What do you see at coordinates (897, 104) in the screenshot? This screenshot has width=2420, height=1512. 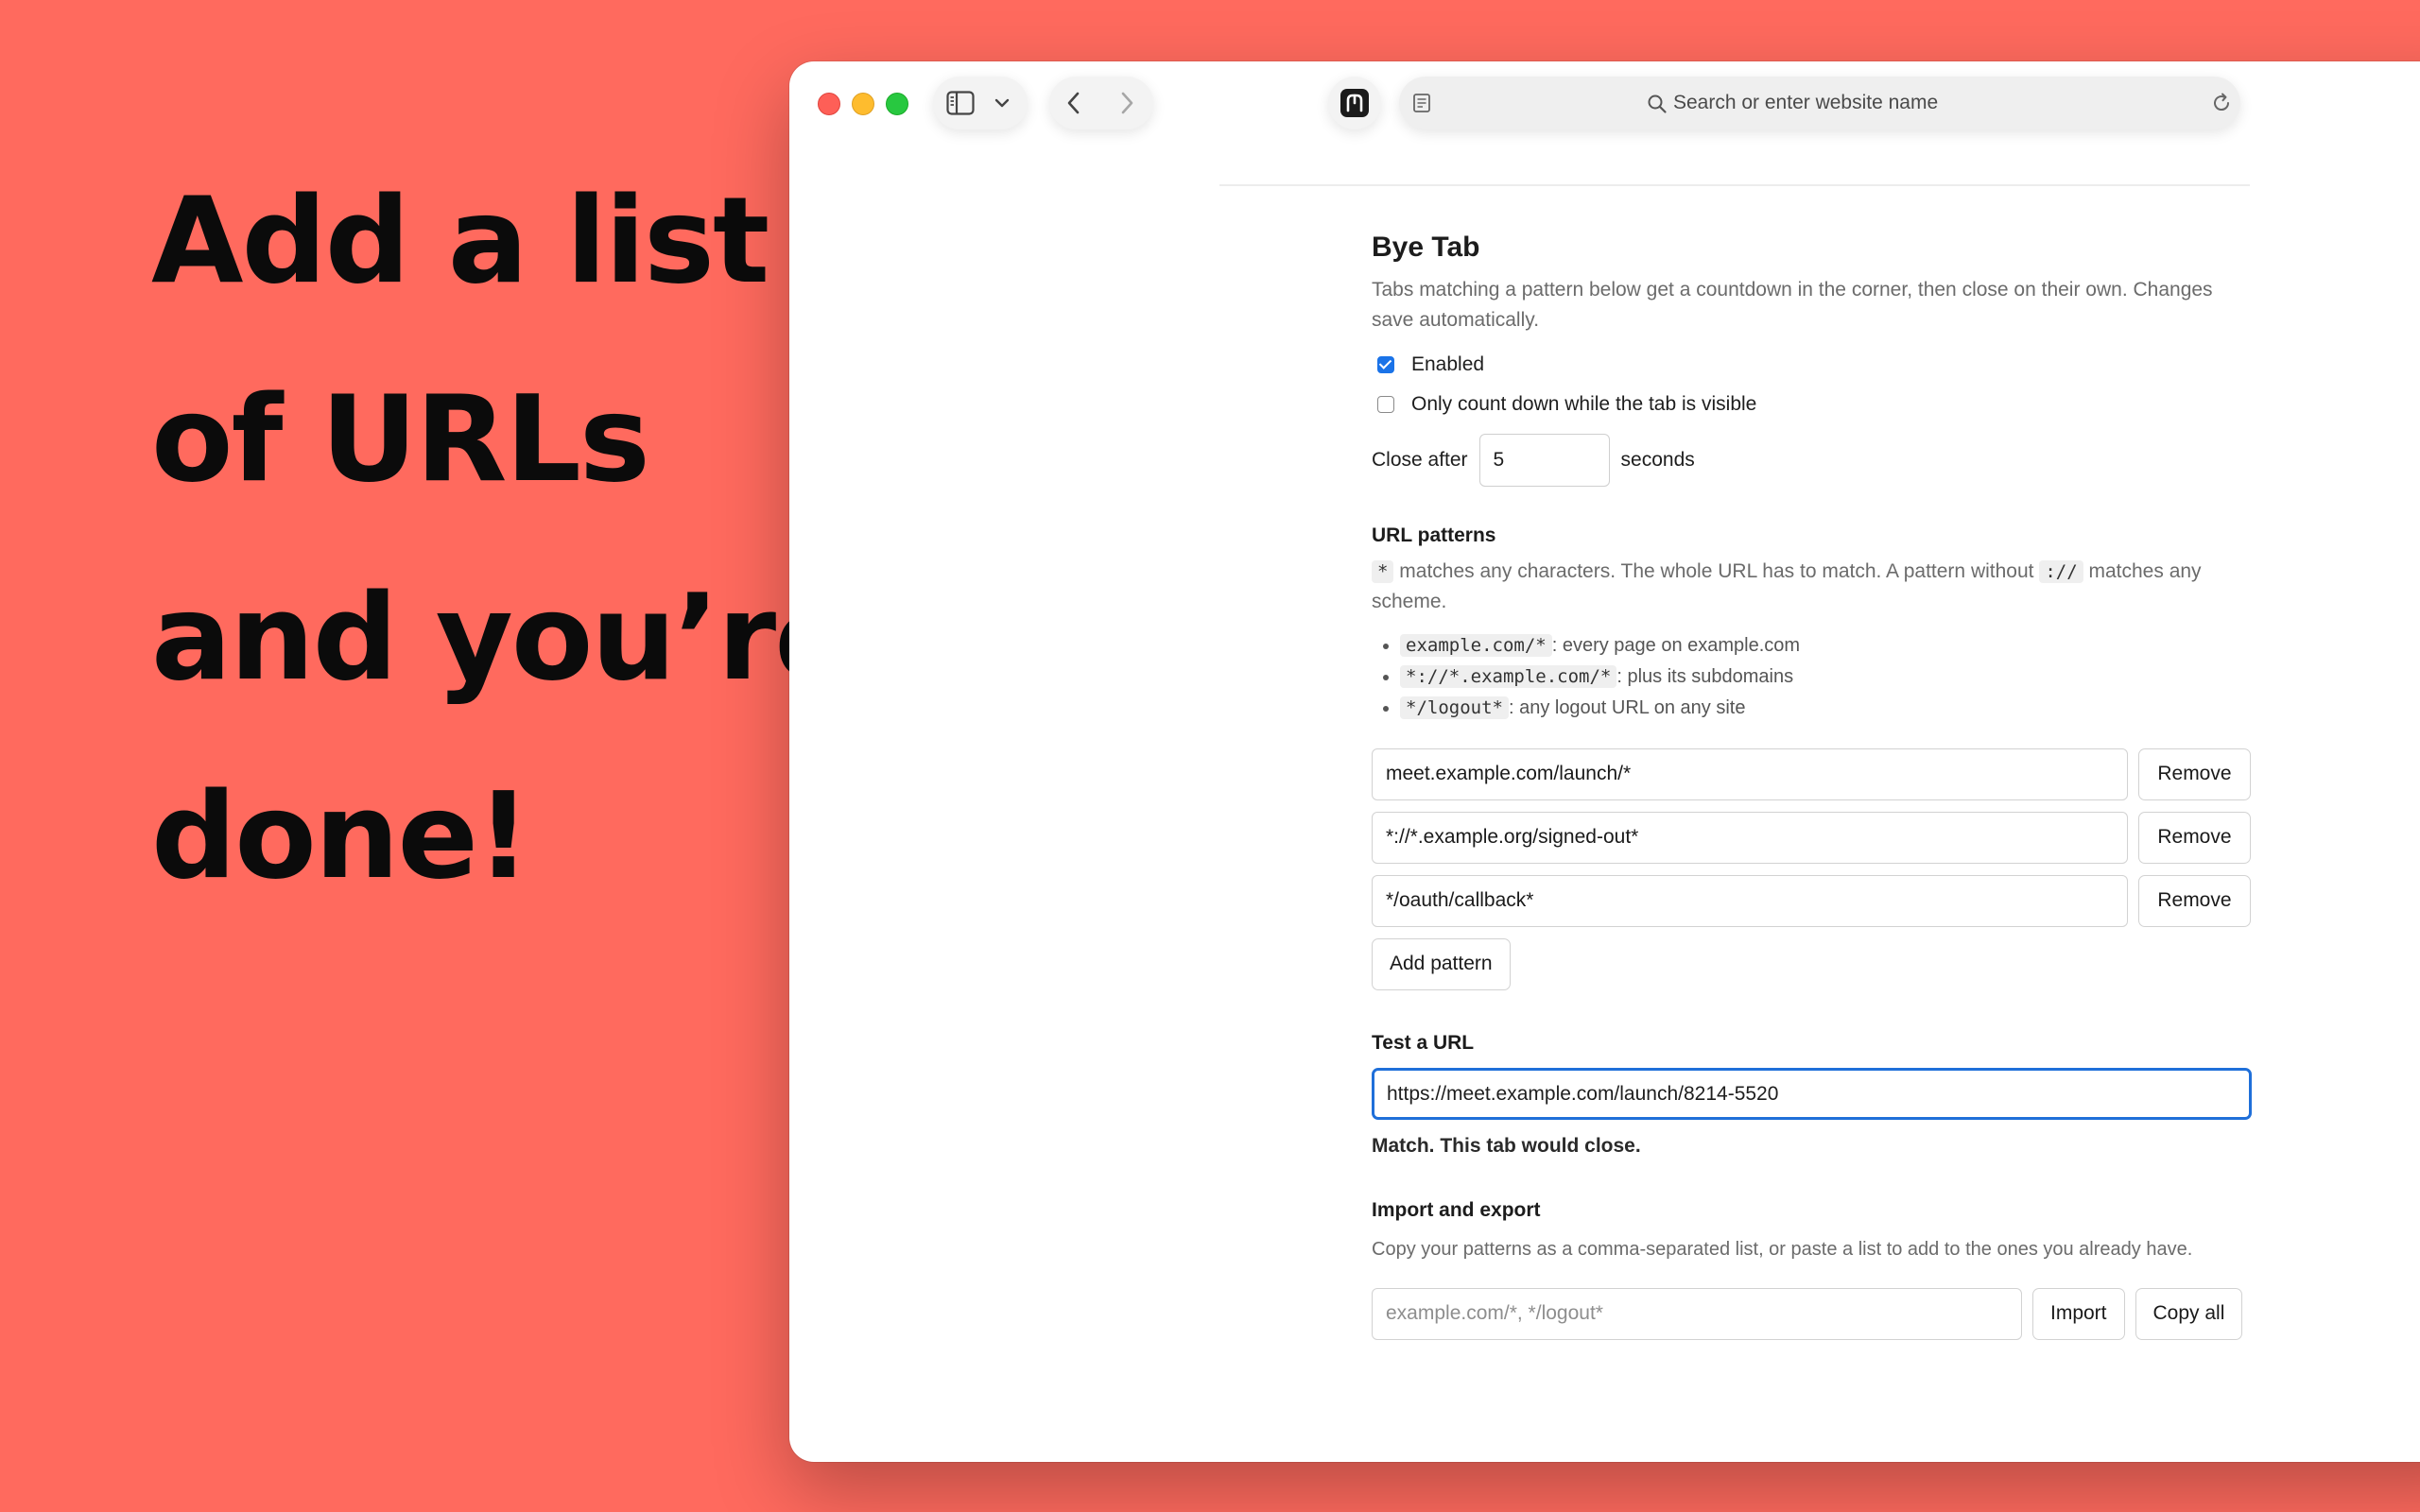 I see `zoom-window-button` at bounding box center [897, 104].